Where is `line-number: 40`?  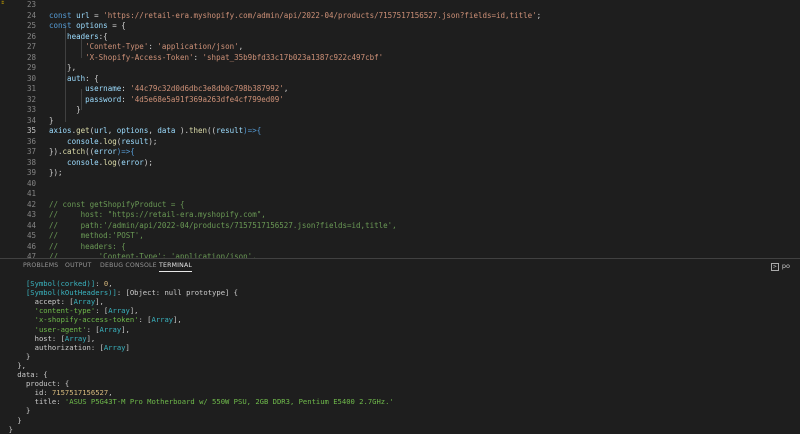 line-number: 40 is located at coordinates (31, 183).